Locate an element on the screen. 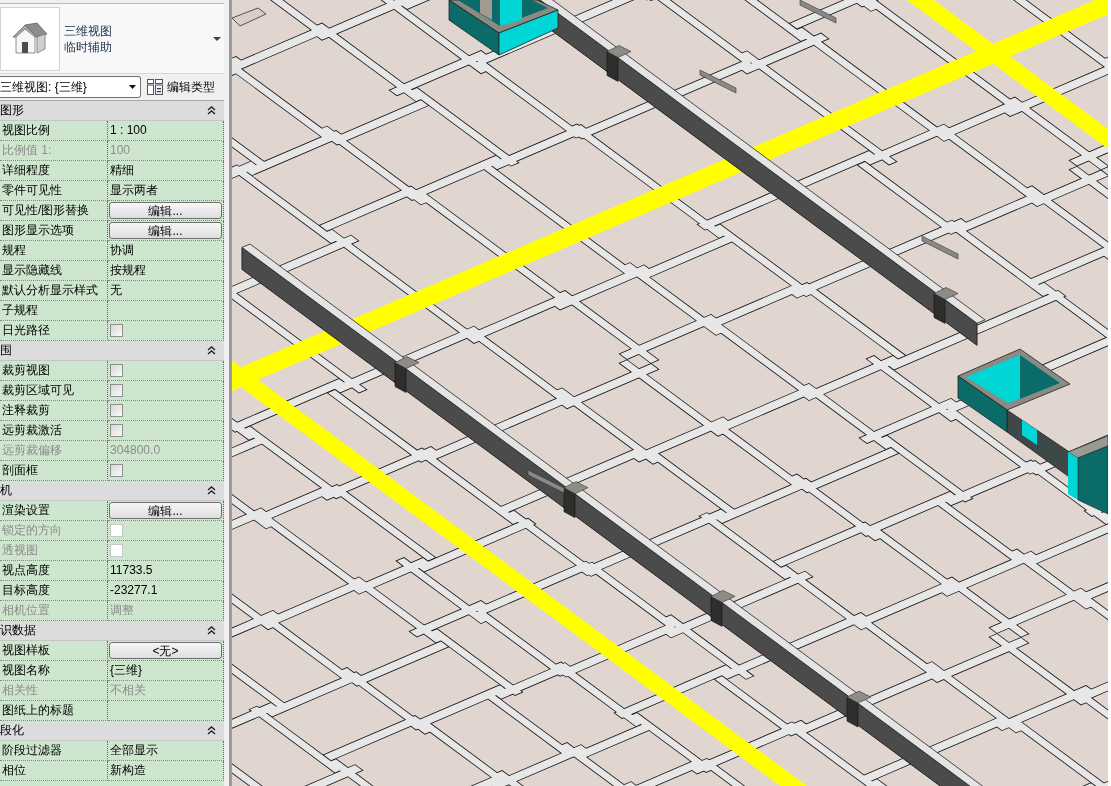 The image size is (1111, 786). property-label: 锁定的方向 is located at coordinates (54, 531).